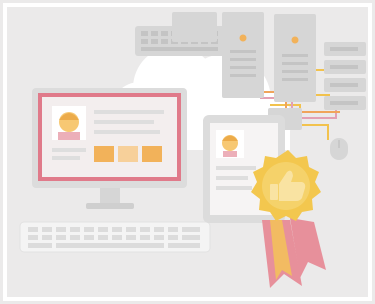  What do you see at coordinates (339, 149) in the screenshot?
I see `mouse-icon` at bounding box center [339, 149].